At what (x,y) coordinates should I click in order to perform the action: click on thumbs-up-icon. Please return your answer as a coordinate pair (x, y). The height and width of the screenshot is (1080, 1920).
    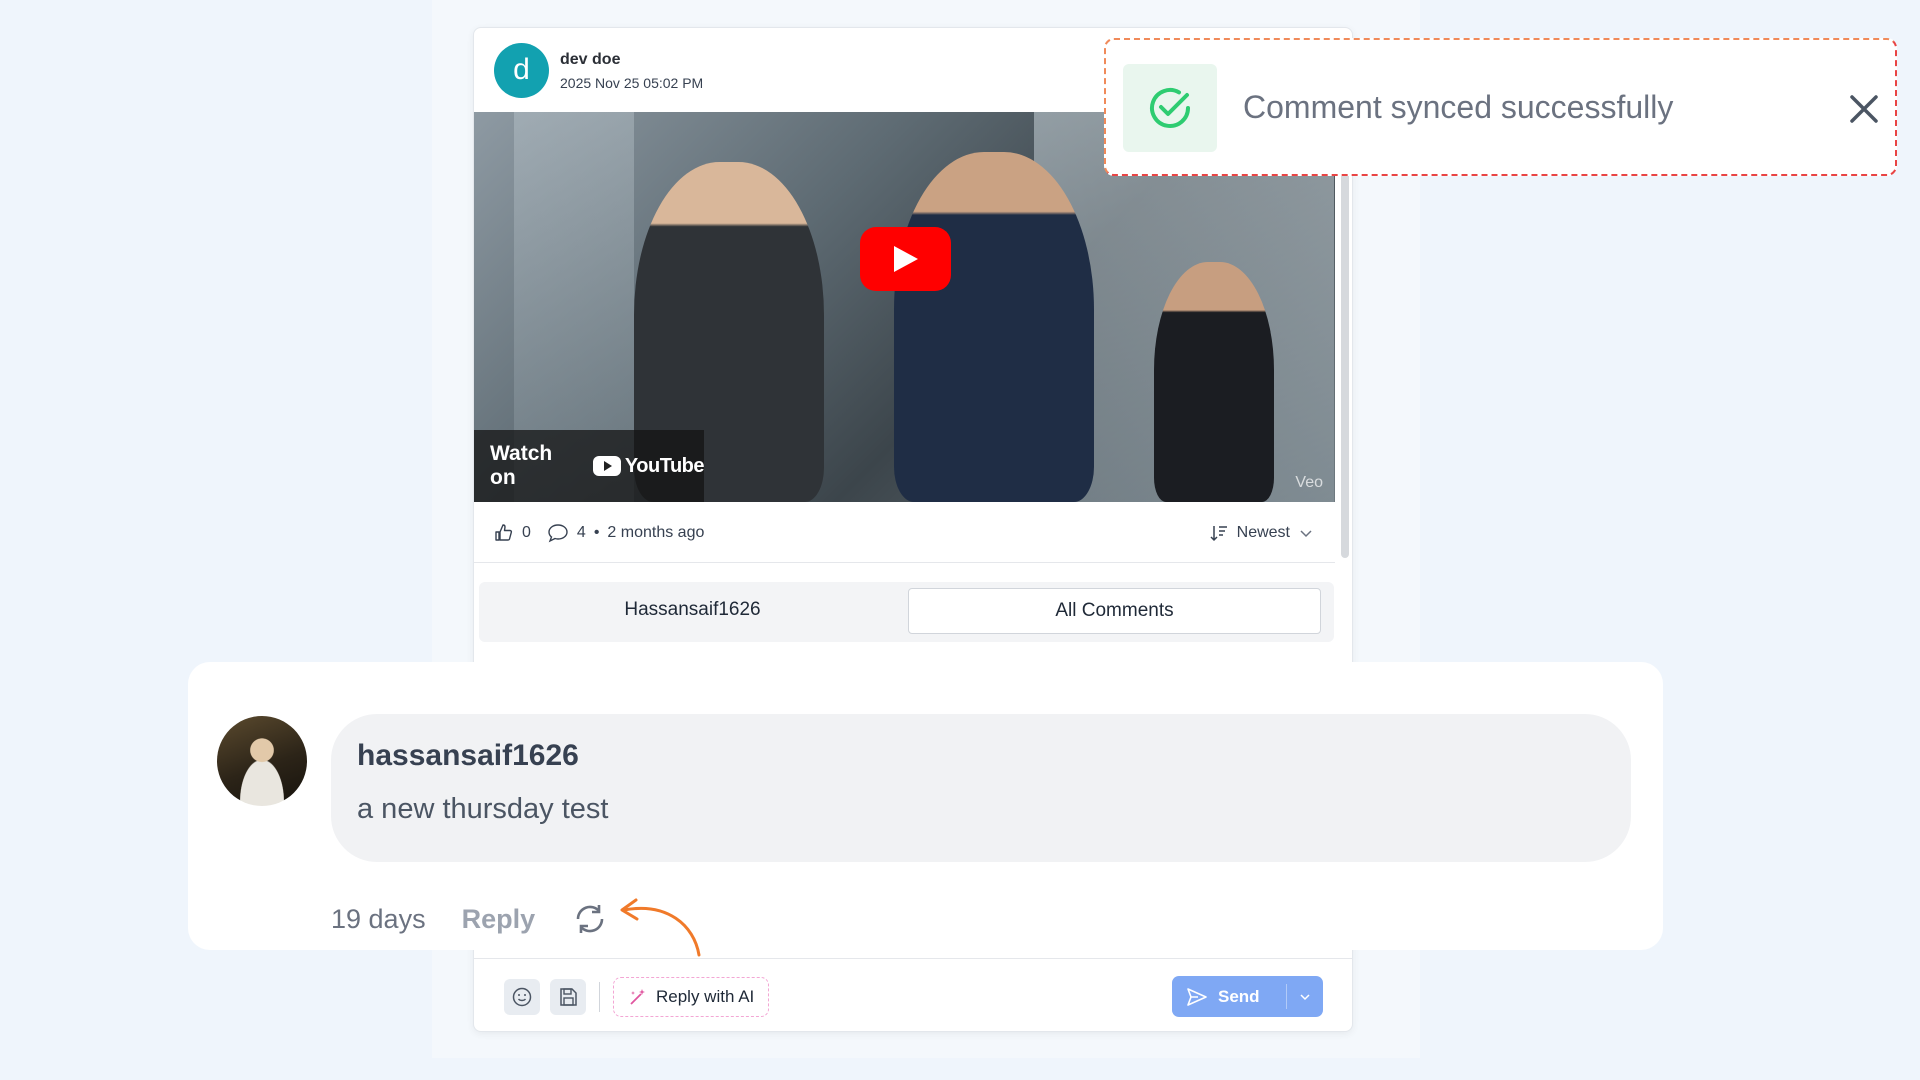
    Looking at the image, I should click on (504, 533).